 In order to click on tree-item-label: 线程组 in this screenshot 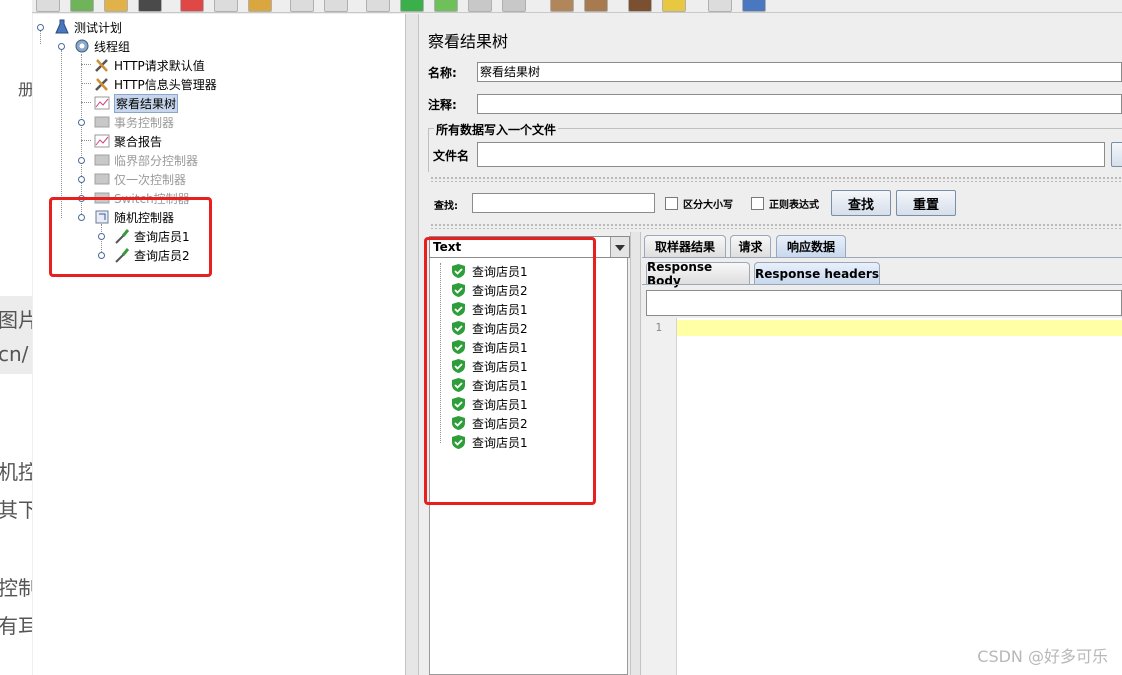, I will do `click(112, 46)`.